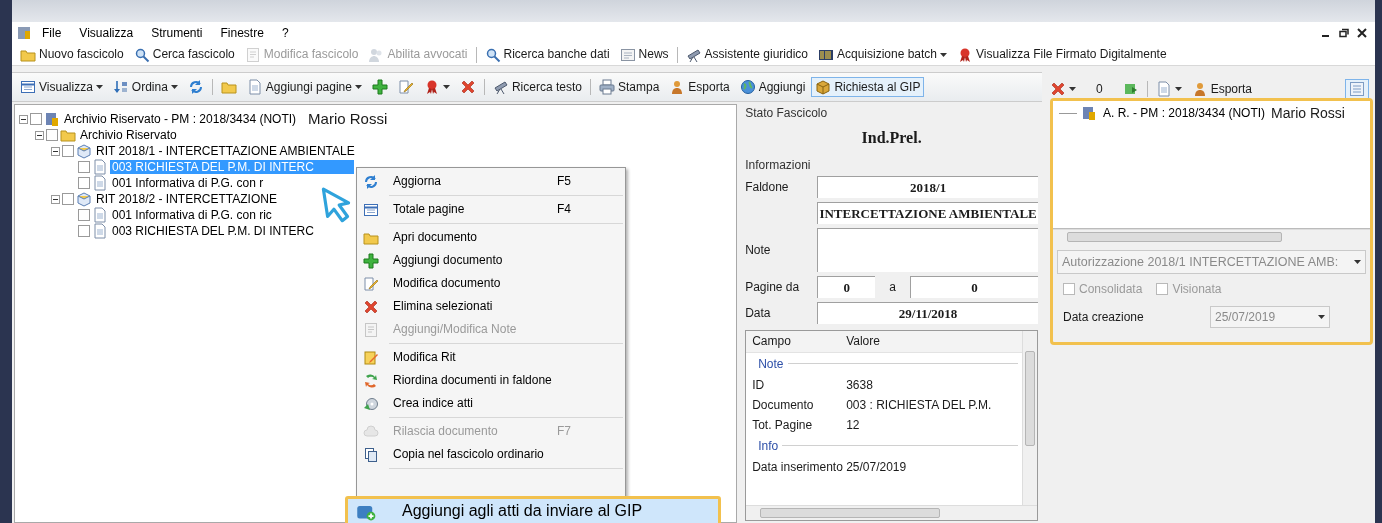 The image size is (1382, 523). Describe the element at coordinates (778, 164) in the screenshot. I see `group-title: Informazioni` at that location.